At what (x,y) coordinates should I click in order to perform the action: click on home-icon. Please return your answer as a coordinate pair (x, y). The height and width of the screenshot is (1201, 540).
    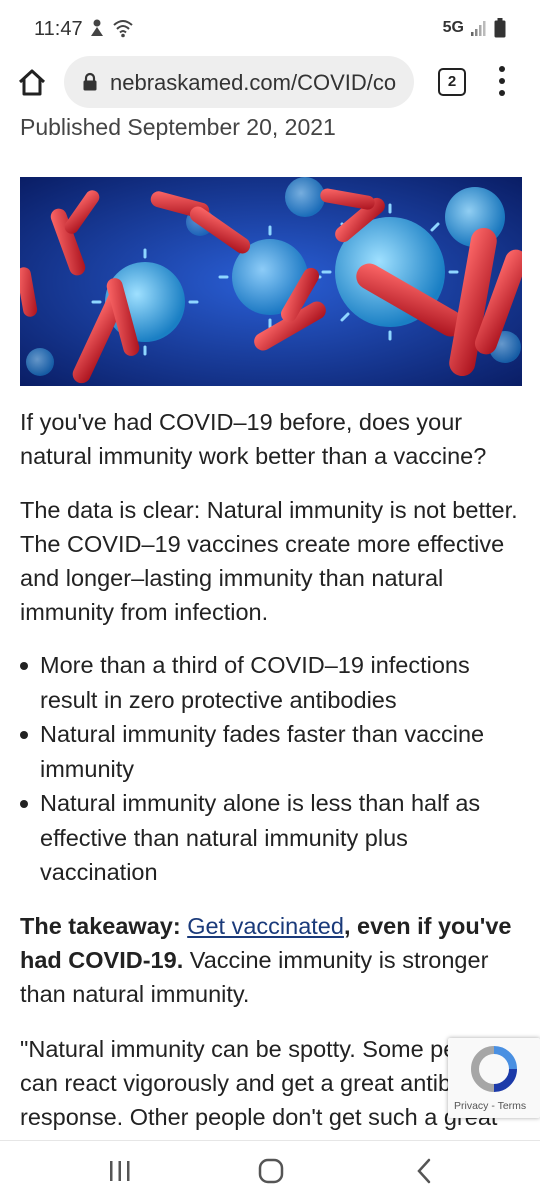
    Looking at the image, I should click on (32, 82).